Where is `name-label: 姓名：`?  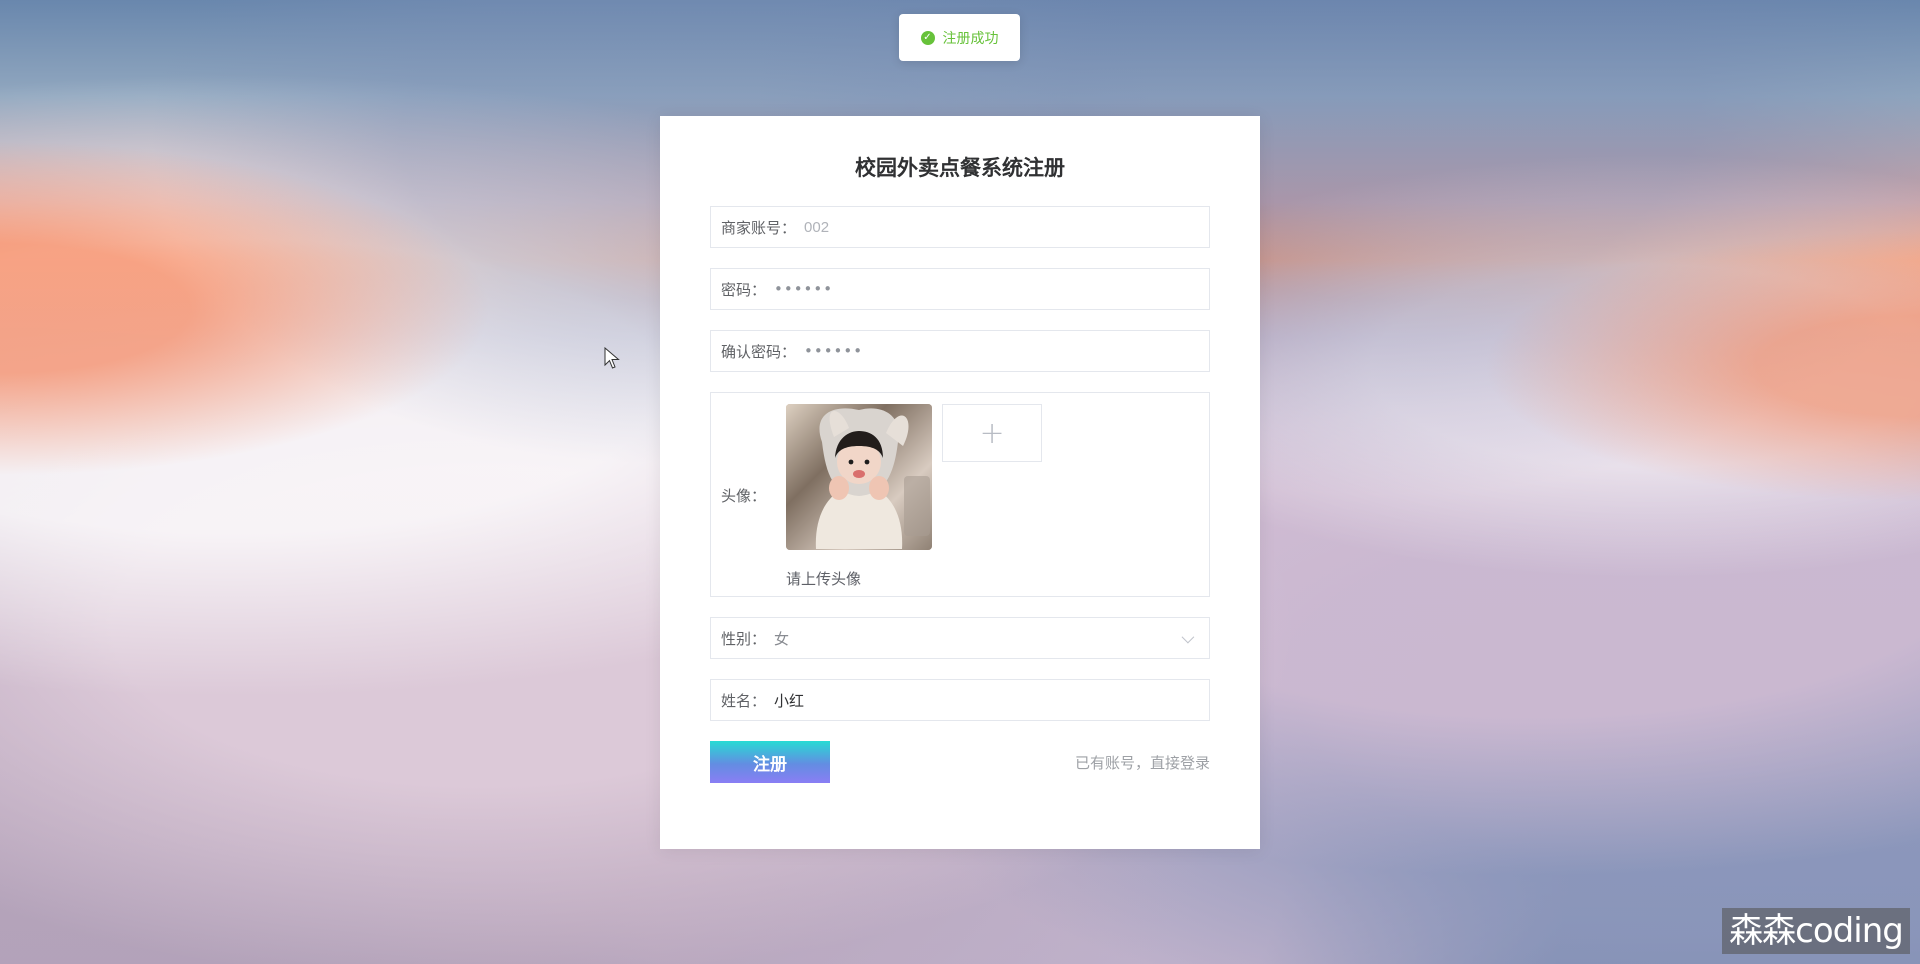
name-label: 姓名： is located at coordinates (744, 700).